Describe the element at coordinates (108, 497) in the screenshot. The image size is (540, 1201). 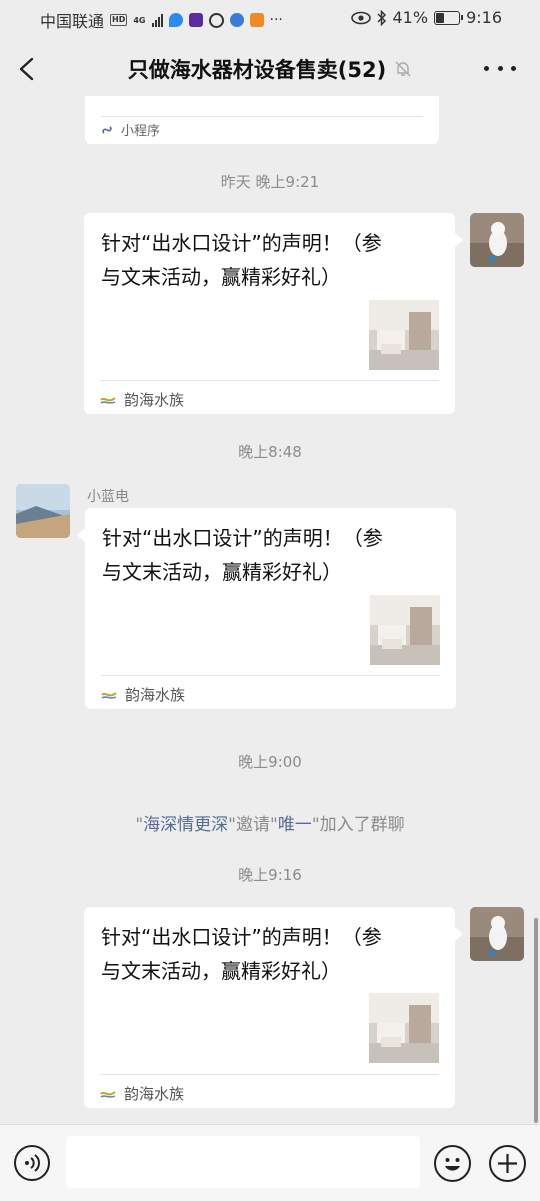
I see `sender-name: 小蓝电` at that location.